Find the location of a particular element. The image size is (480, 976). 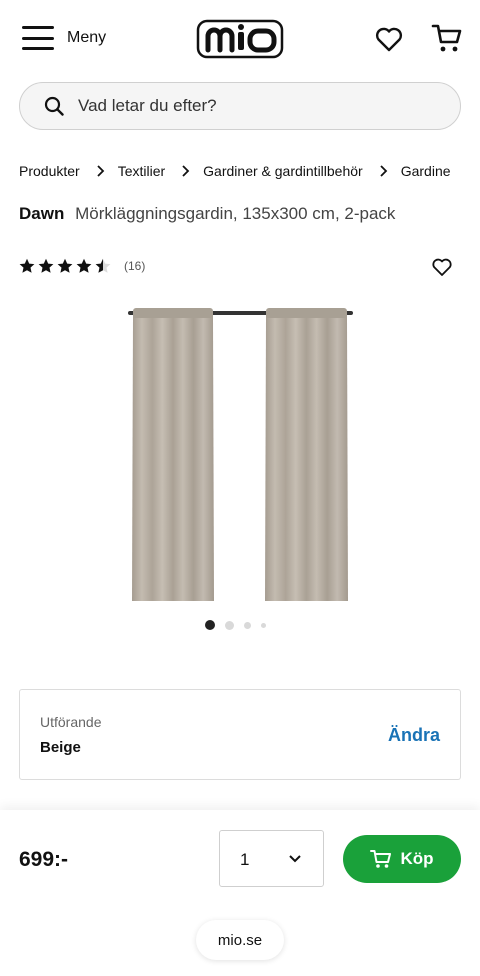

right-curtain is located at coordinates (306, 454).